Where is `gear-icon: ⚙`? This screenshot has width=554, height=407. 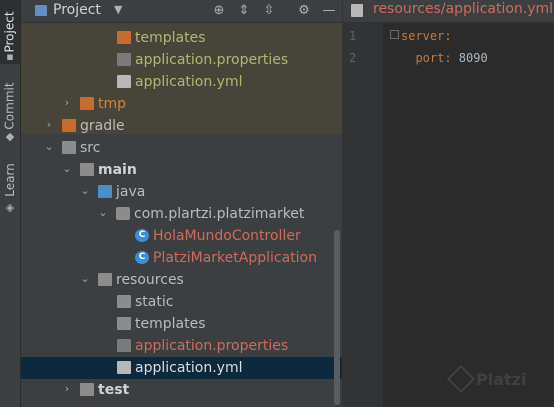 gear-icon: ⚙ is located at coordinates (304, 11).